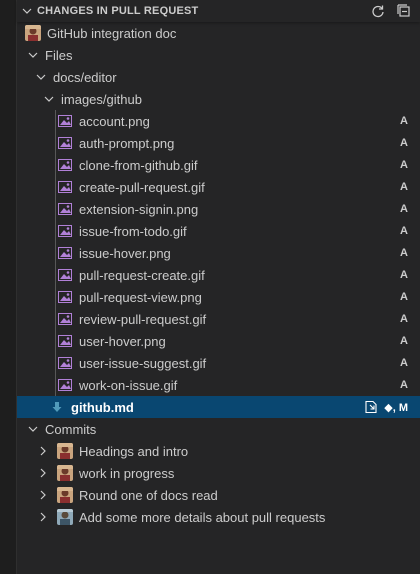  Describe the element at coordinates (404, 11) in the screenshot. I see `collapse-all-icon` at that location.